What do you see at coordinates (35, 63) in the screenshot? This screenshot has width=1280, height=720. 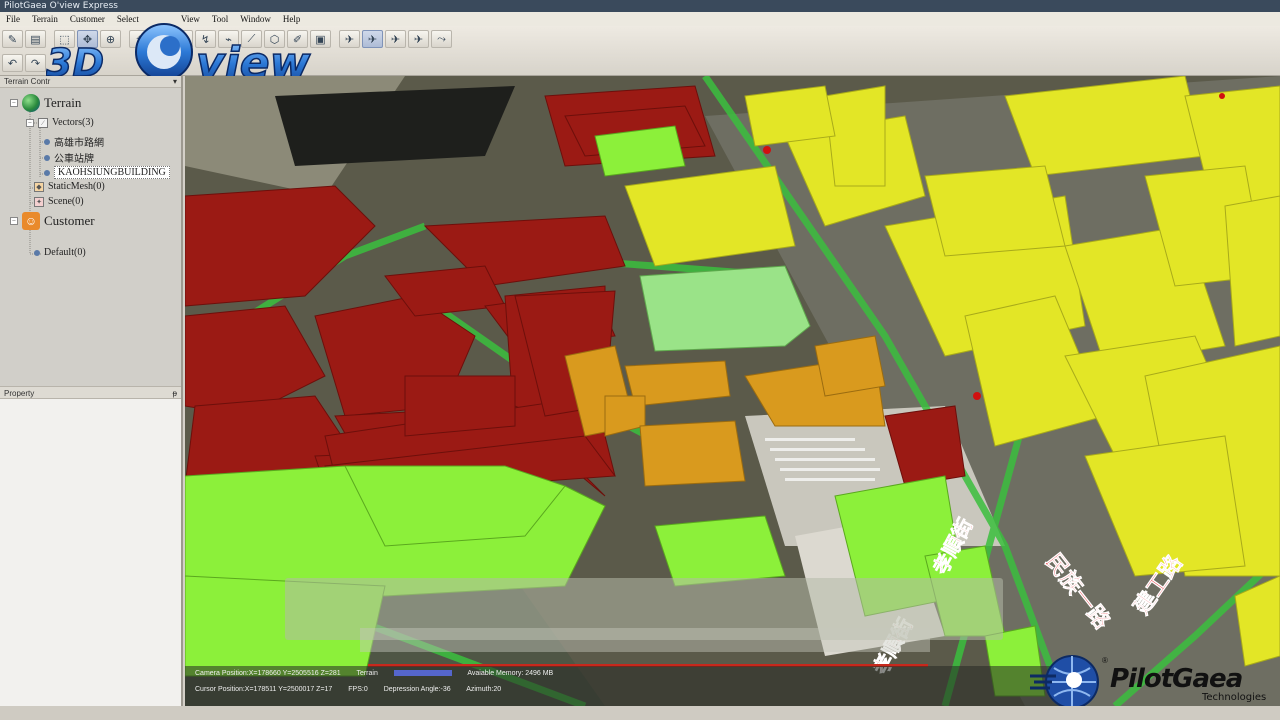 I see `rotate-right-icon: ↷` at bounding box center [35, 63].